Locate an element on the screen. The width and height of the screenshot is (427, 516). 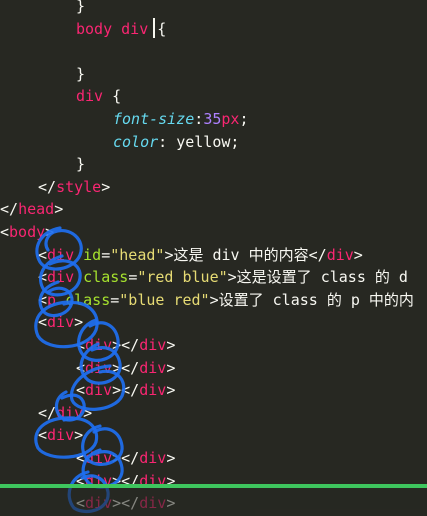
code-token: px is located at coordinates (230, 119).